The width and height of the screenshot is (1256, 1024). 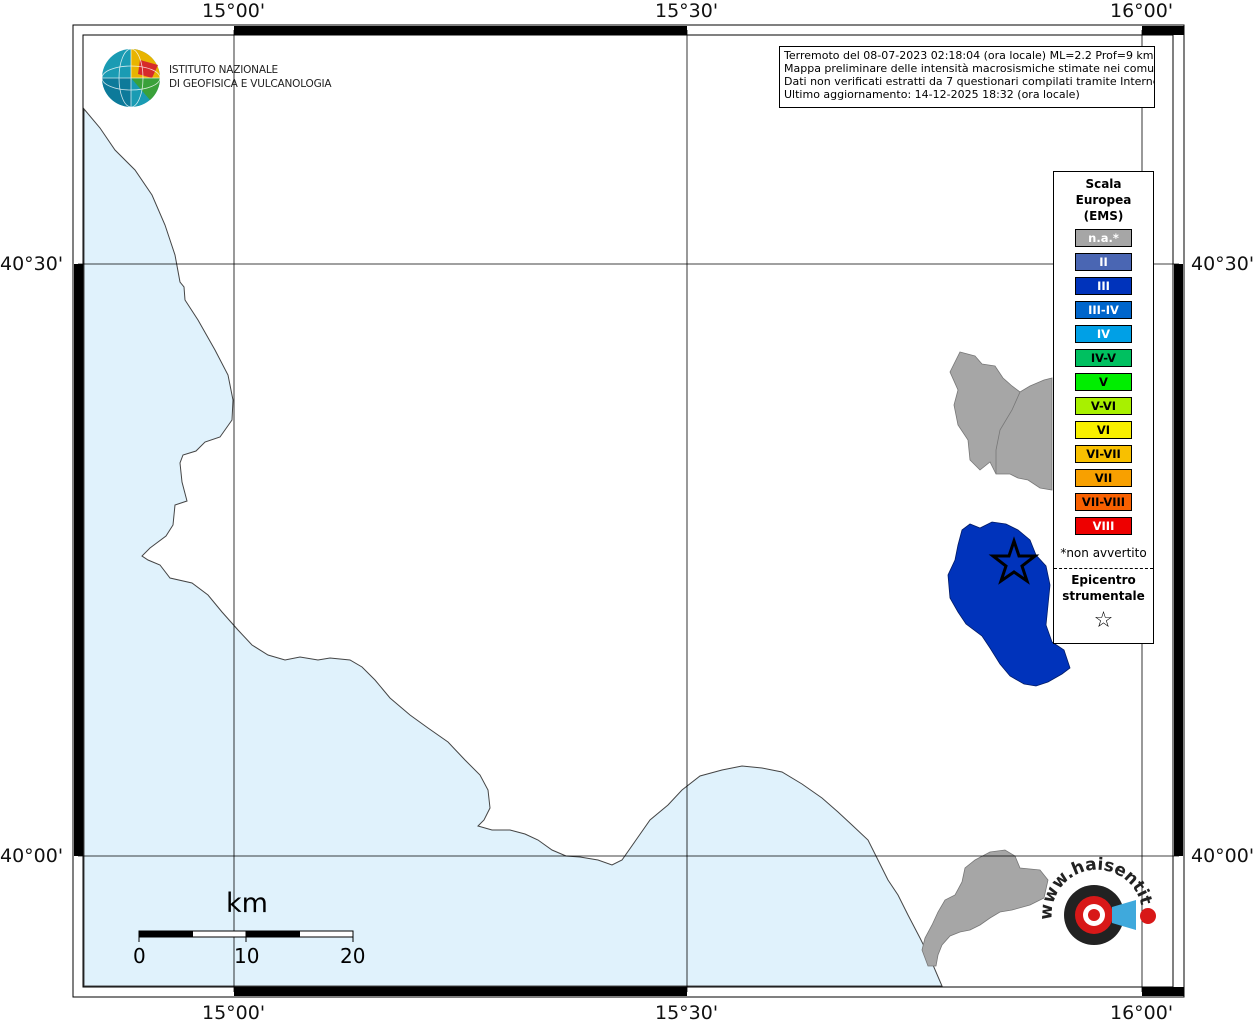 What do you see at coordinates (247, 956) in the screenshot?
I see `scale-label-10: 10` at bounding box center [247, 956].